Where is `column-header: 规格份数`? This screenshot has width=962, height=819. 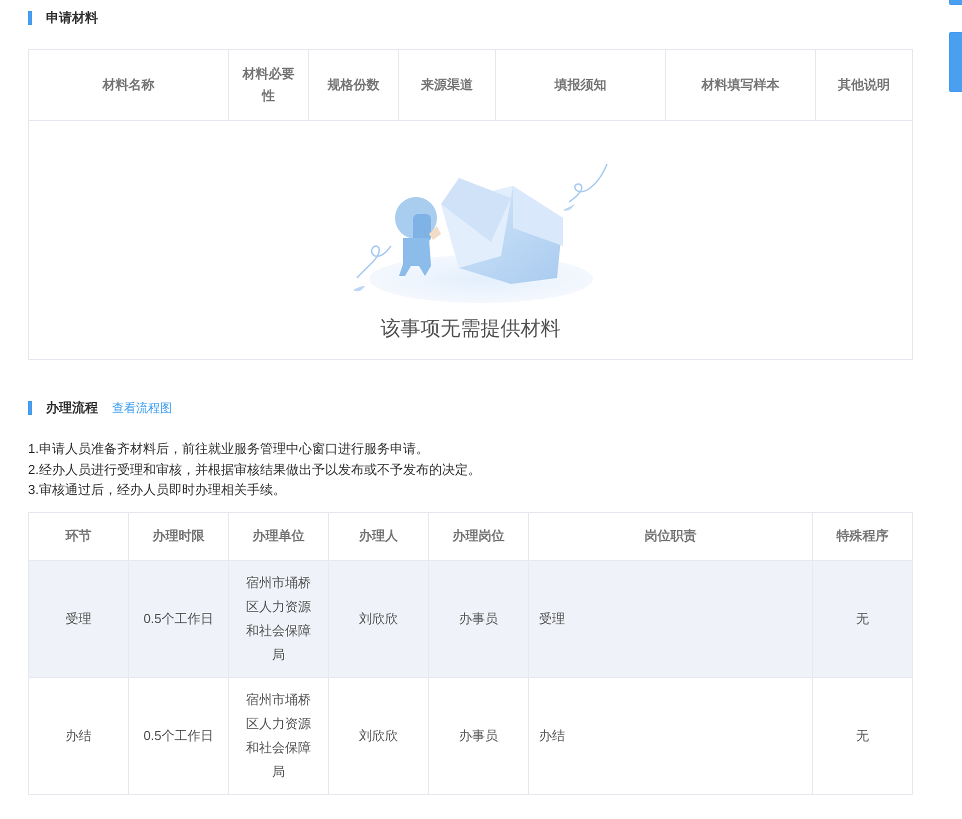
column-header: 规格份数 is located at coordinates (353, 85).